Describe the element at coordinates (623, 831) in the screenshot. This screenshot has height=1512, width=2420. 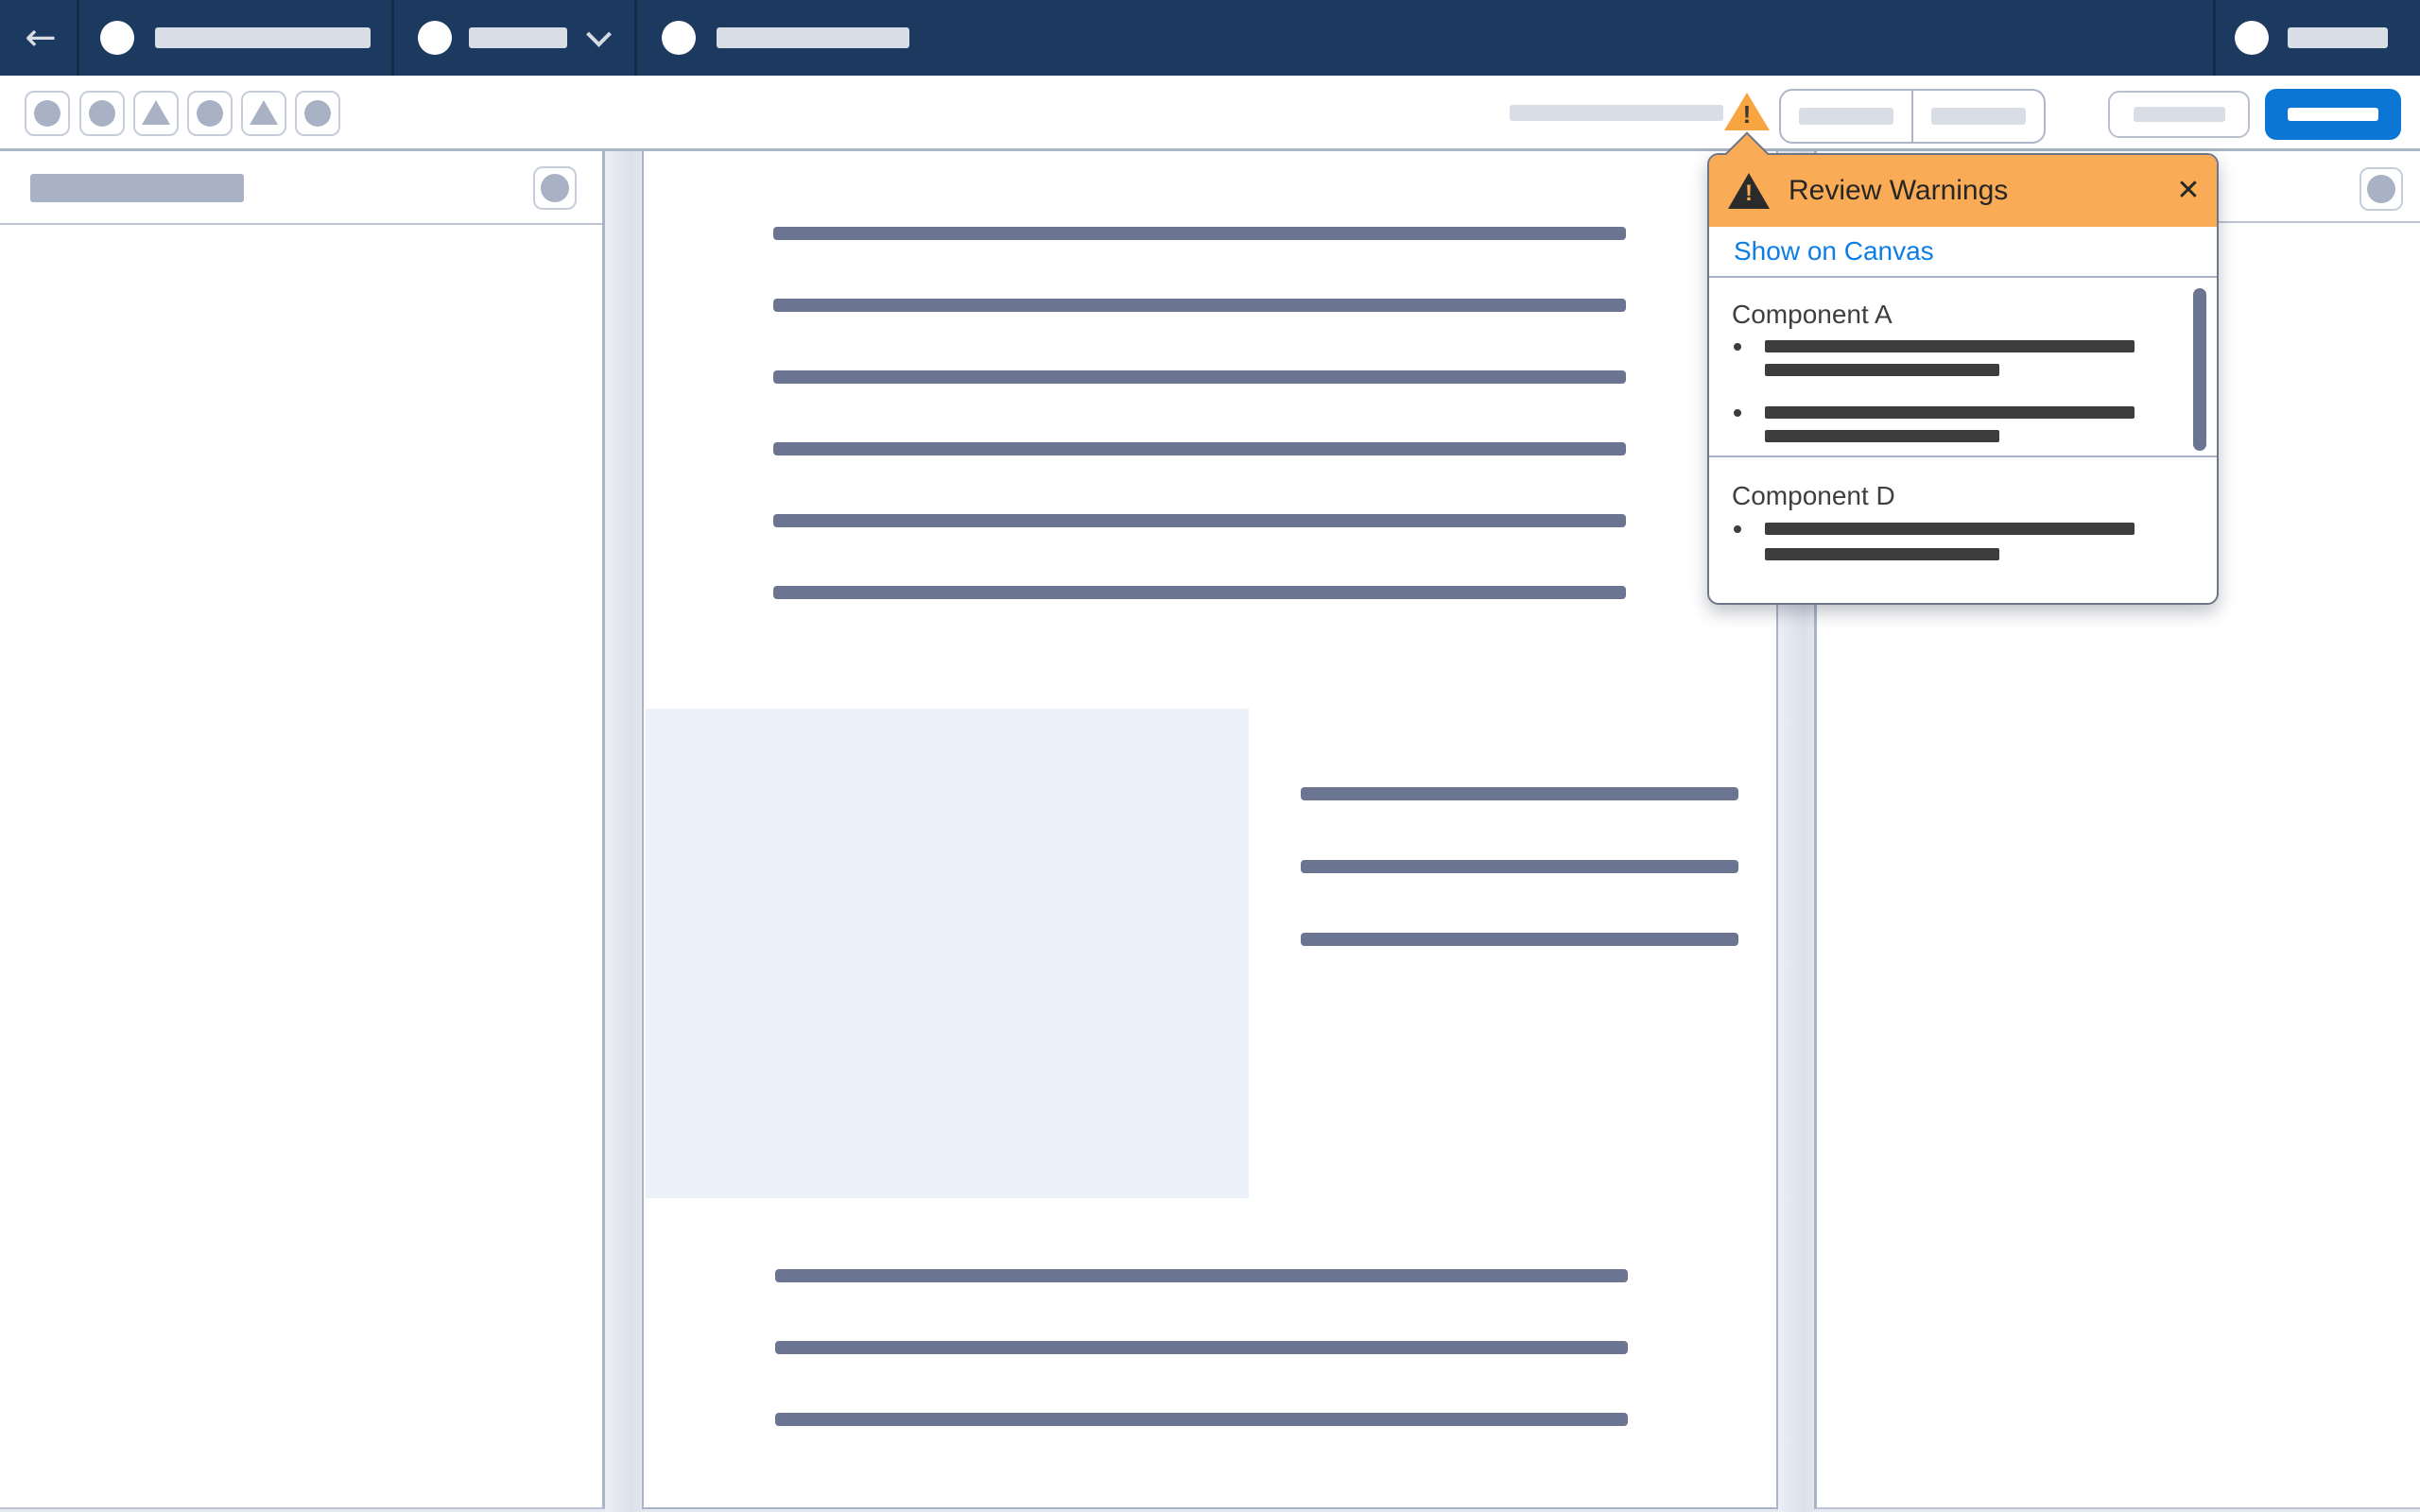
I see `panel-gap` at that location.